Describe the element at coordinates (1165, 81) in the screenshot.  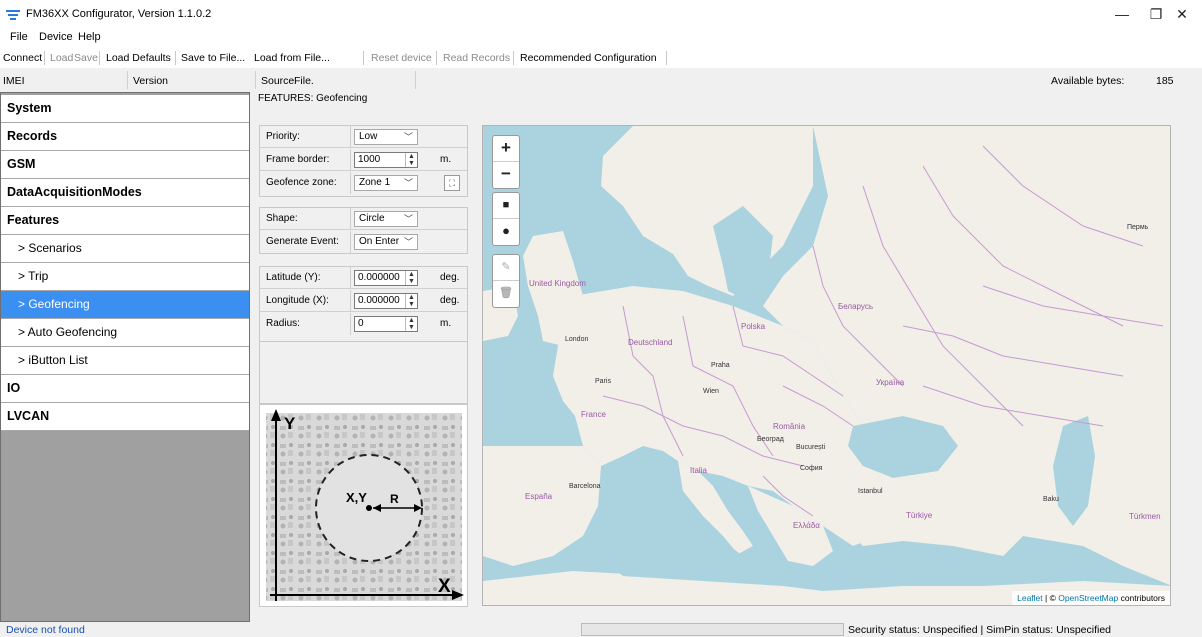
I see `available-bytes-value: 185` at that location.